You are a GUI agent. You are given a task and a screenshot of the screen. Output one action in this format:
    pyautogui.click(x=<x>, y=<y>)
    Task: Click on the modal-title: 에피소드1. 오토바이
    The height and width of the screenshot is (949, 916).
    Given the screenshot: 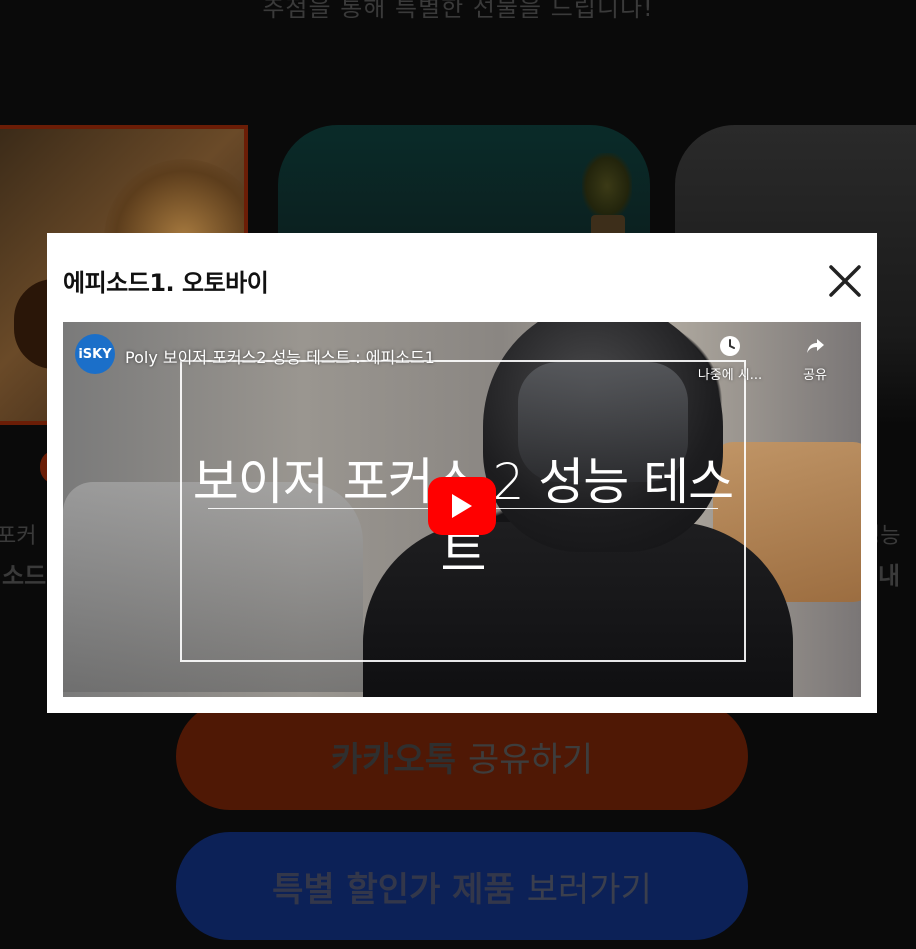 What is the action you would take?
    pyautogui.click(x=166, y=283)
    